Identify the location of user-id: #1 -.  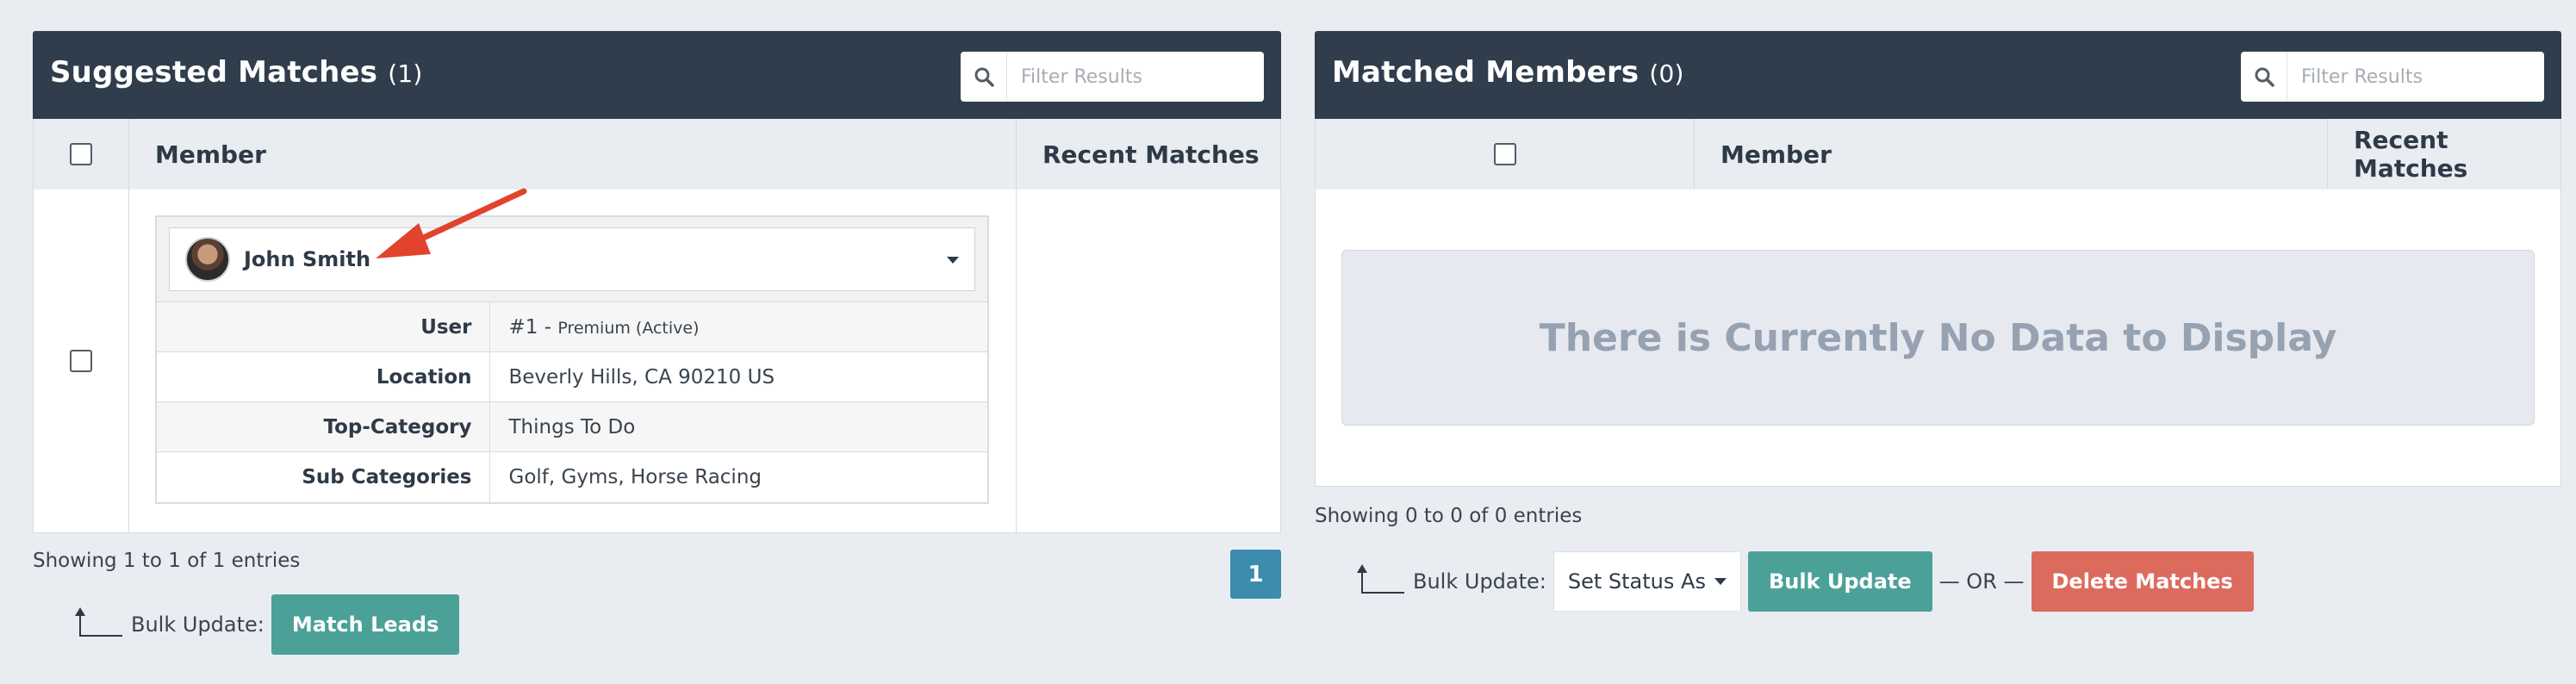
(533, 327).